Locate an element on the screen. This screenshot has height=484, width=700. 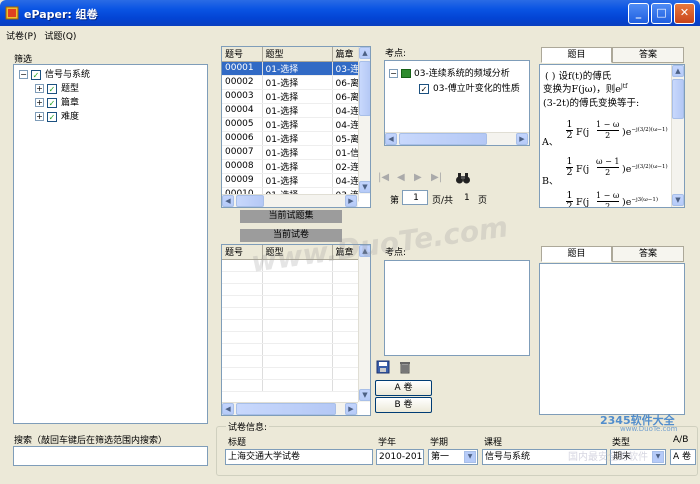
delete-icon is located at coordinates (405, 367).